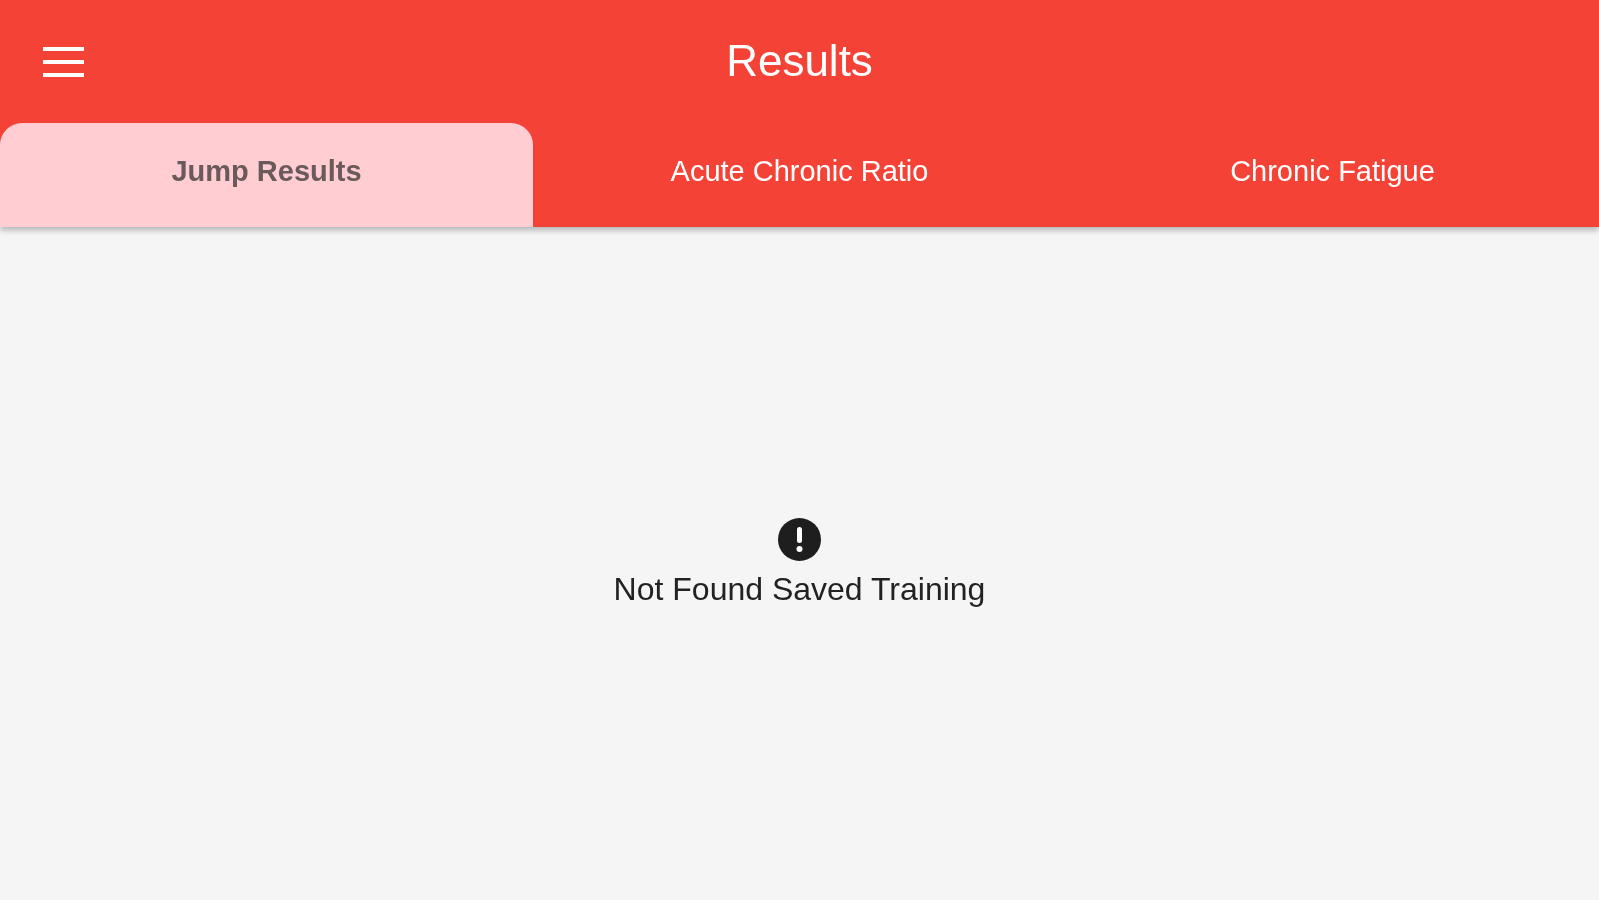 This screenshot has width=1599, height=900. What do you see at coordinates (1332, 175) in the screenshot?
I see `tab: Chronic Fatigue` at bounding box center [1332, 175].